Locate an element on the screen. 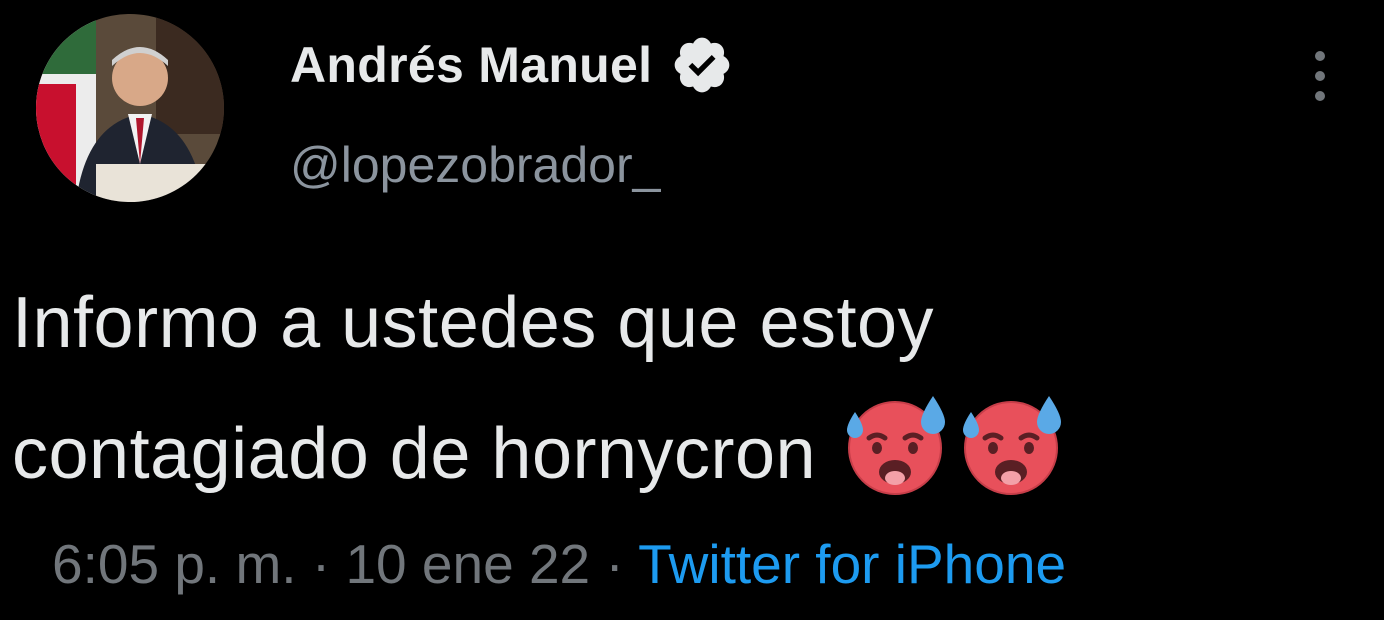 This screenshot has height=620, width=1384. author-block: Andrés Manuel @lopezobrador_ is located at coordinates (512, 112).